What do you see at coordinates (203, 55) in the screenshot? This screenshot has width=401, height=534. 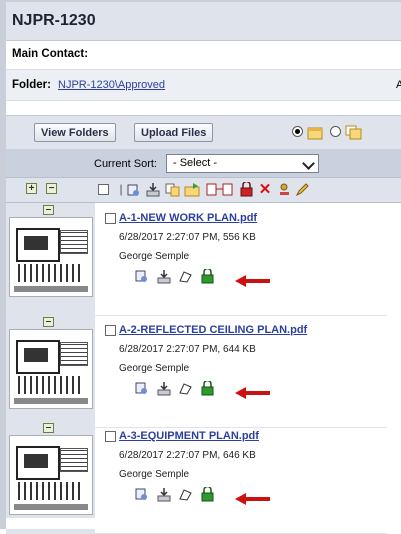 I see `main-contact-row: Main Contact:` at bounding box center [203, 55].